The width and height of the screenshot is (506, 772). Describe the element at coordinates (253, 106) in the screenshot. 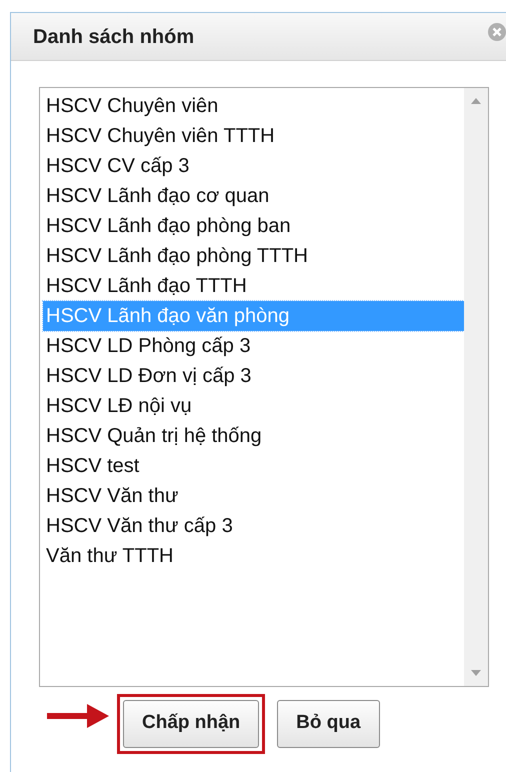

I see `list-item: HSCV Chuyên viên` at that location.